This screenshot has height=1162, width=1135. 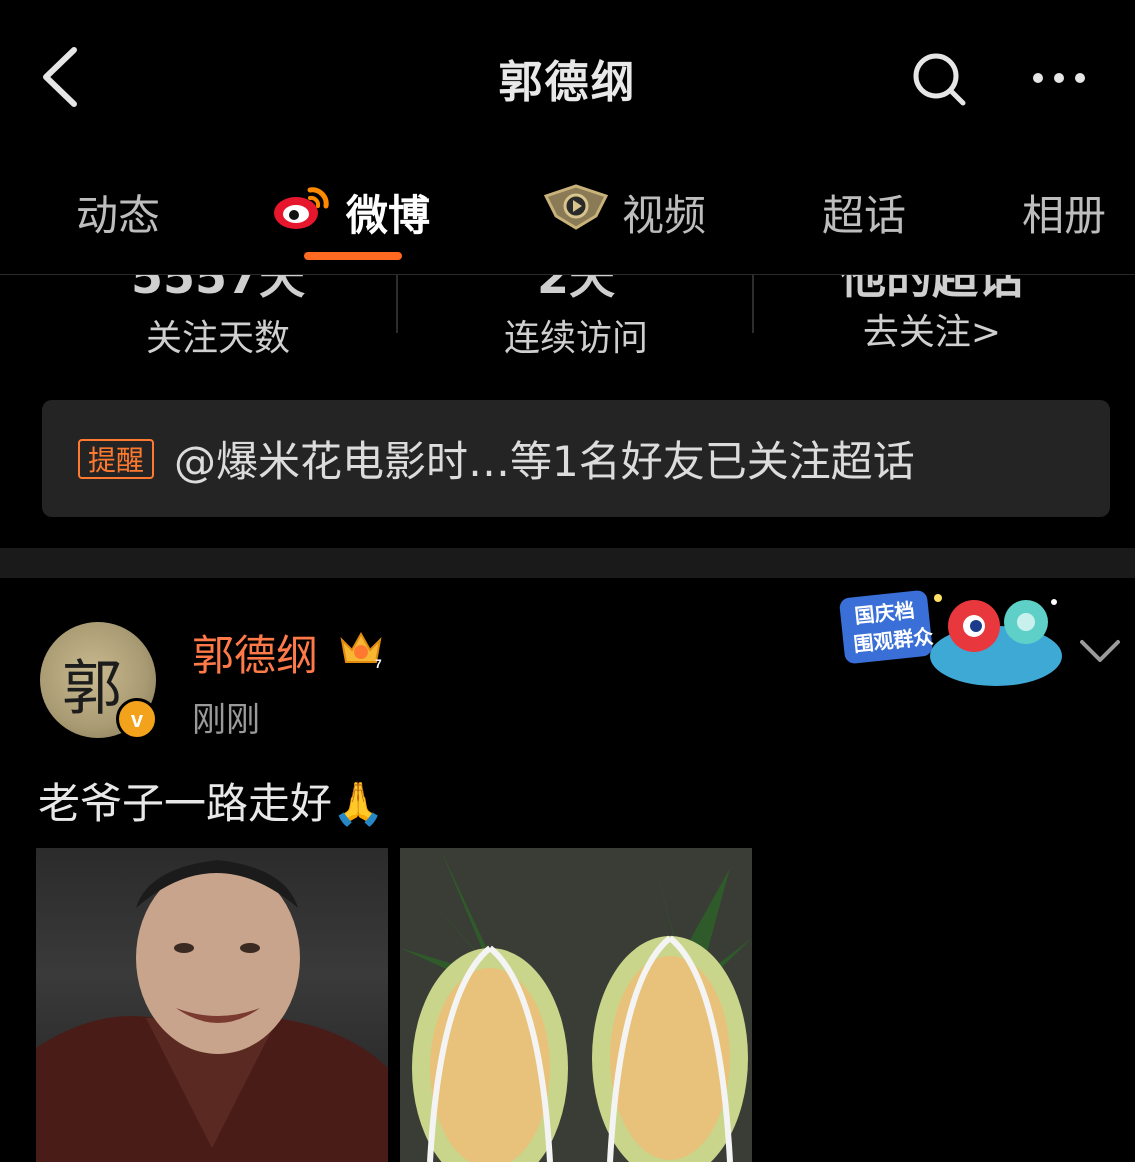 What do you see at coordinates (544, 461) in the screenshot?
I see `reminder-text: @爆米花电影时…等1名好友已关注超话` at bounding box center [544, 461].